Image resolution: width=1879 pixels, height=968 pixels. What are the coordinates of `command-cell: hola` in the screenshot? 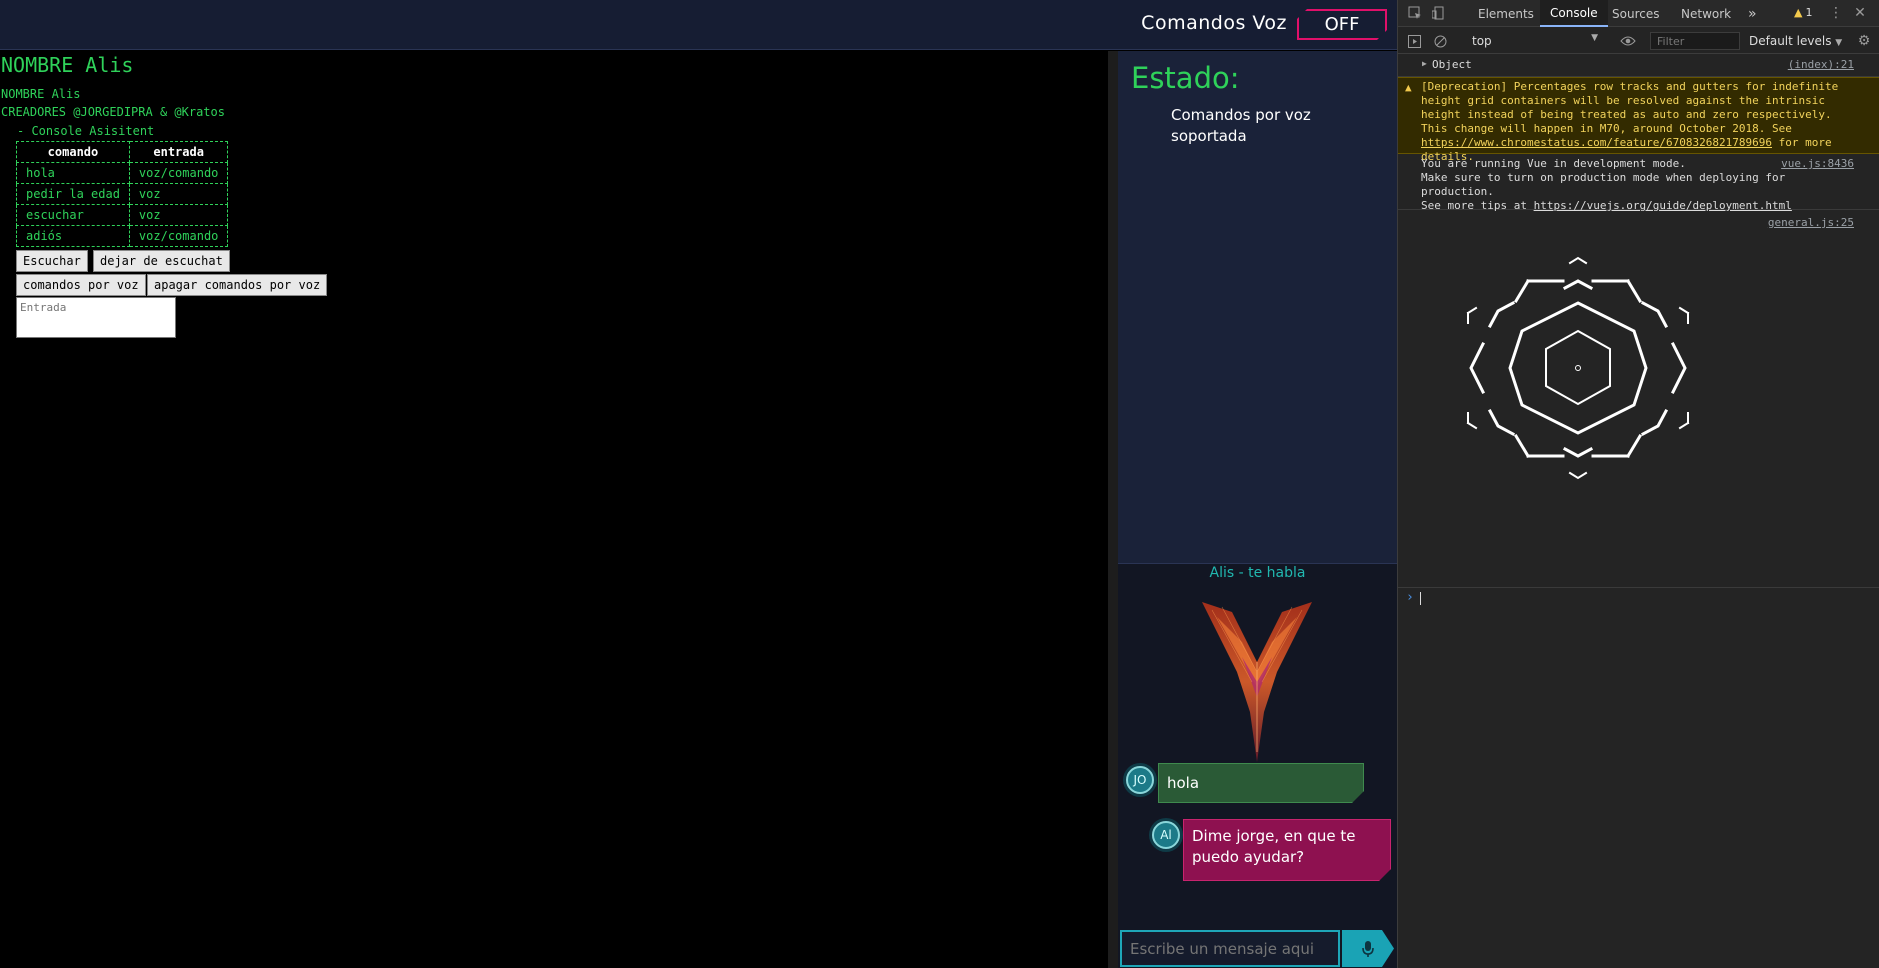 It's located at (73, 173).